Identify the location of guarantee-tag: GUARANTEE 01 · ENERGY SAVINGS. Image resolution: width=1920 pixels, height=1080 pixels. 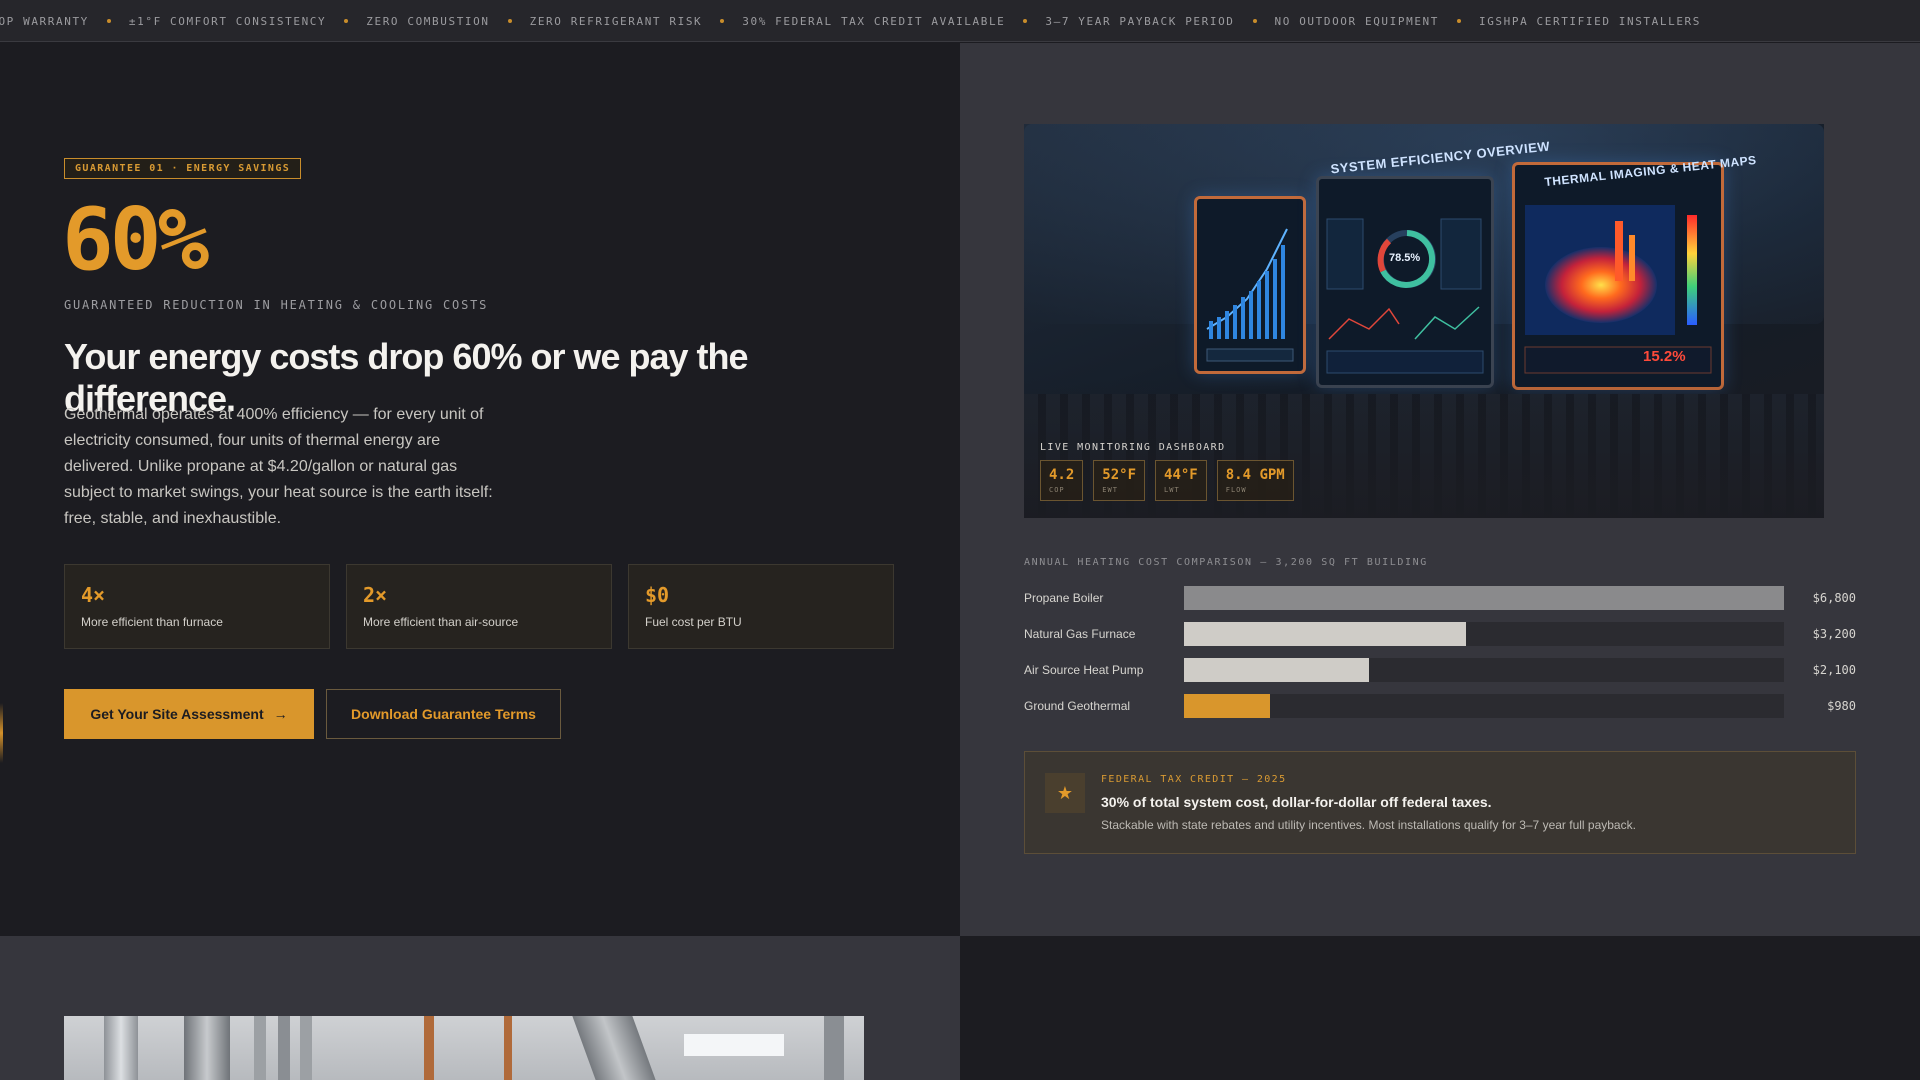
(183, 168).